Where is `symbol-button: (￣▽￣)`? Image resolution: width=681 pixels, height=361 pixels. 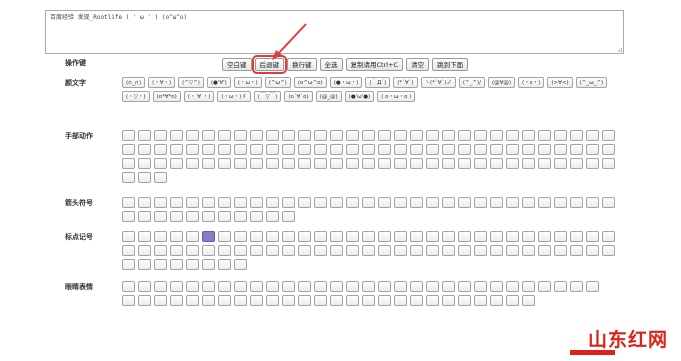 symbol-button: (￣▽￣) is located at coordinates (267, 96).